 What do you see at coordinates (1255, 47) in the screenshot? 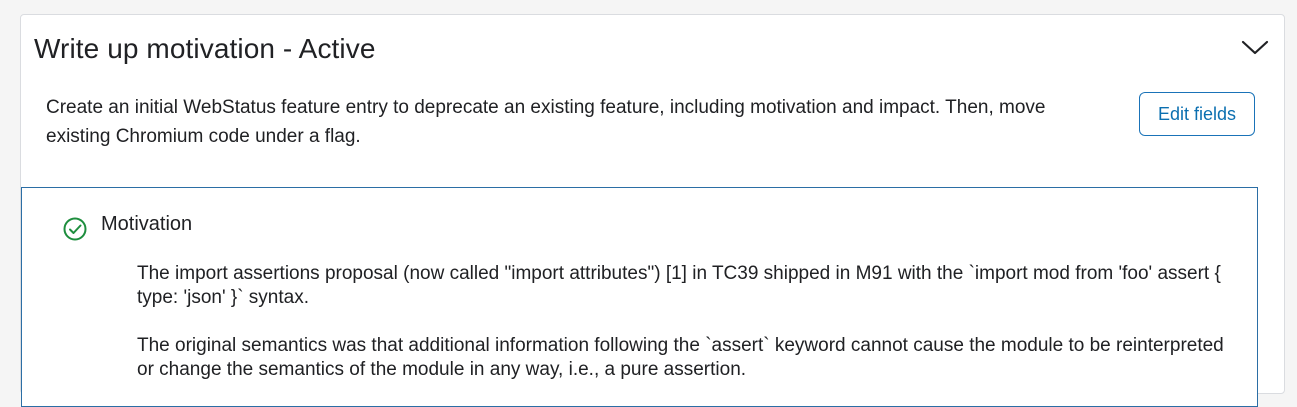
I see `chevron-down-icon` at bounding box center [1255, 47].